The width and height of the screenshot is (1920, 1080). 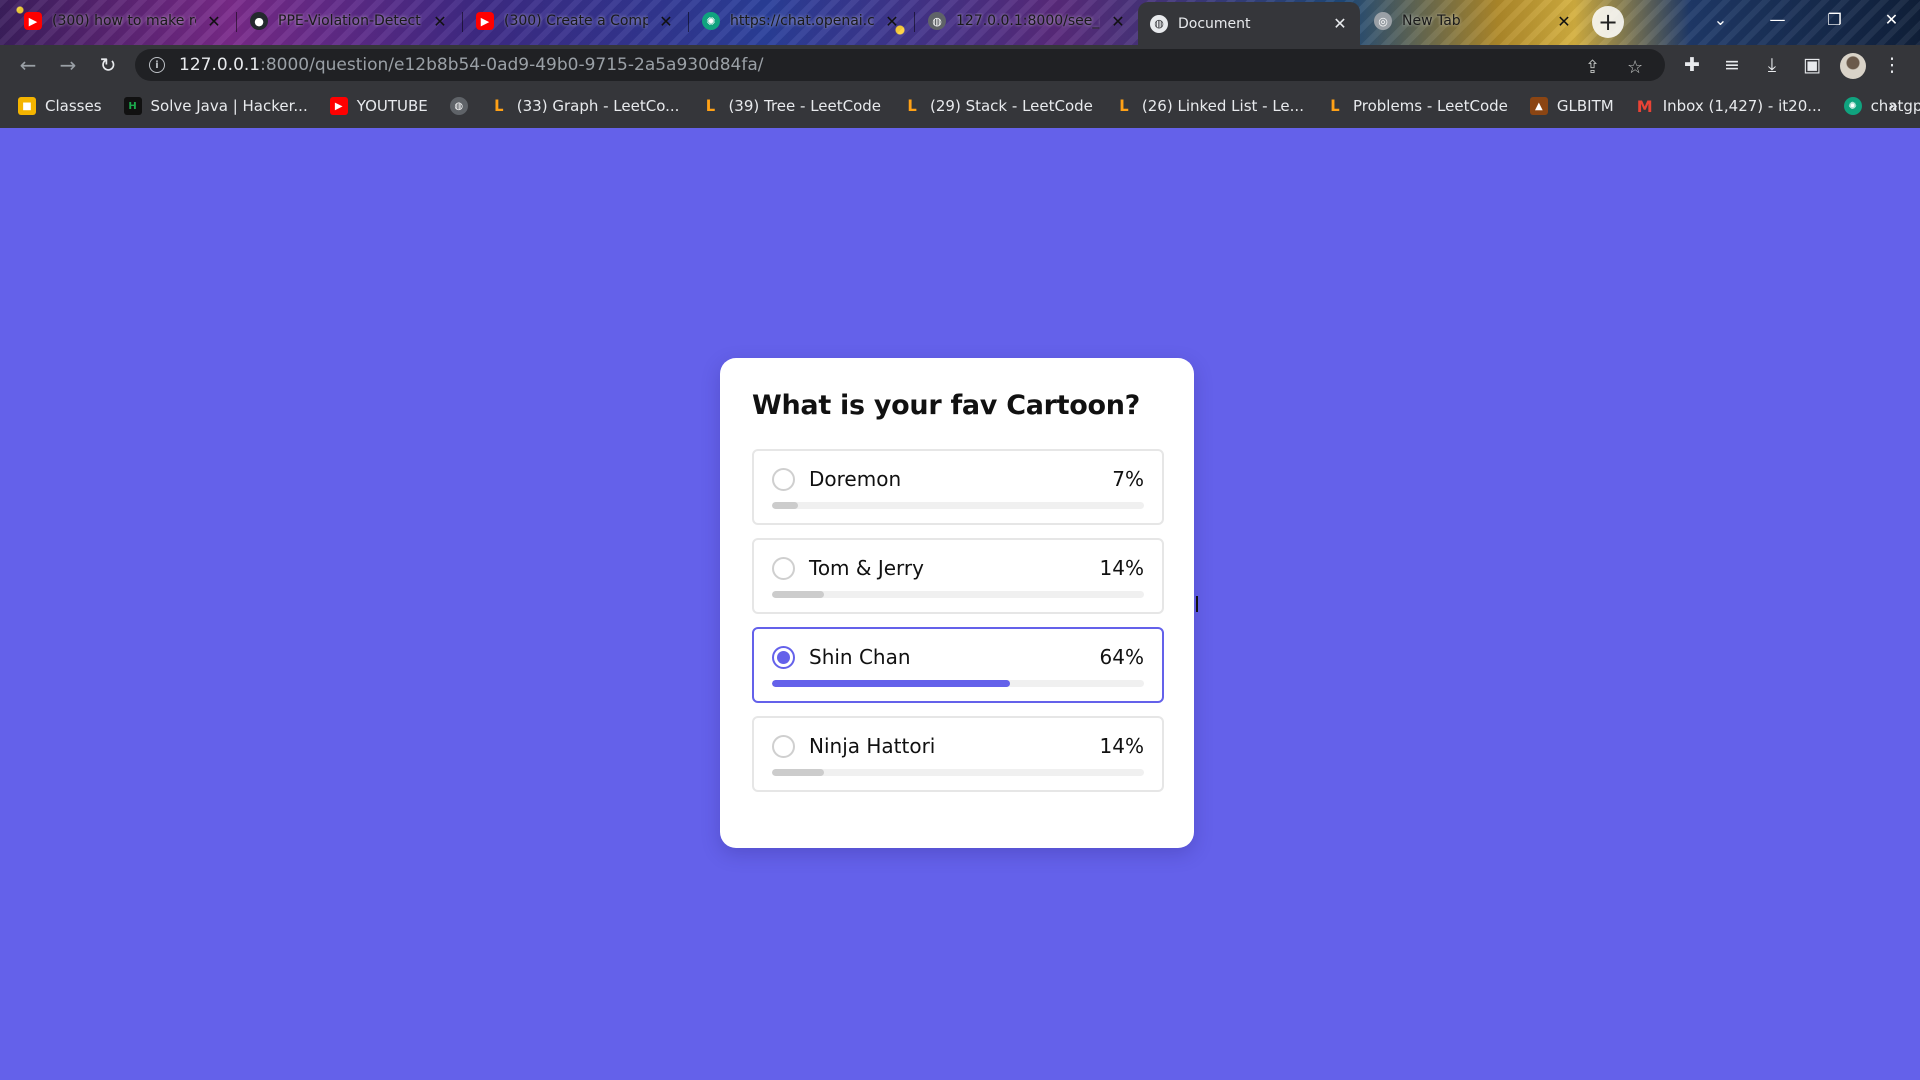 I want to click on classroom-icon: ■, so click(x=27, y=106).